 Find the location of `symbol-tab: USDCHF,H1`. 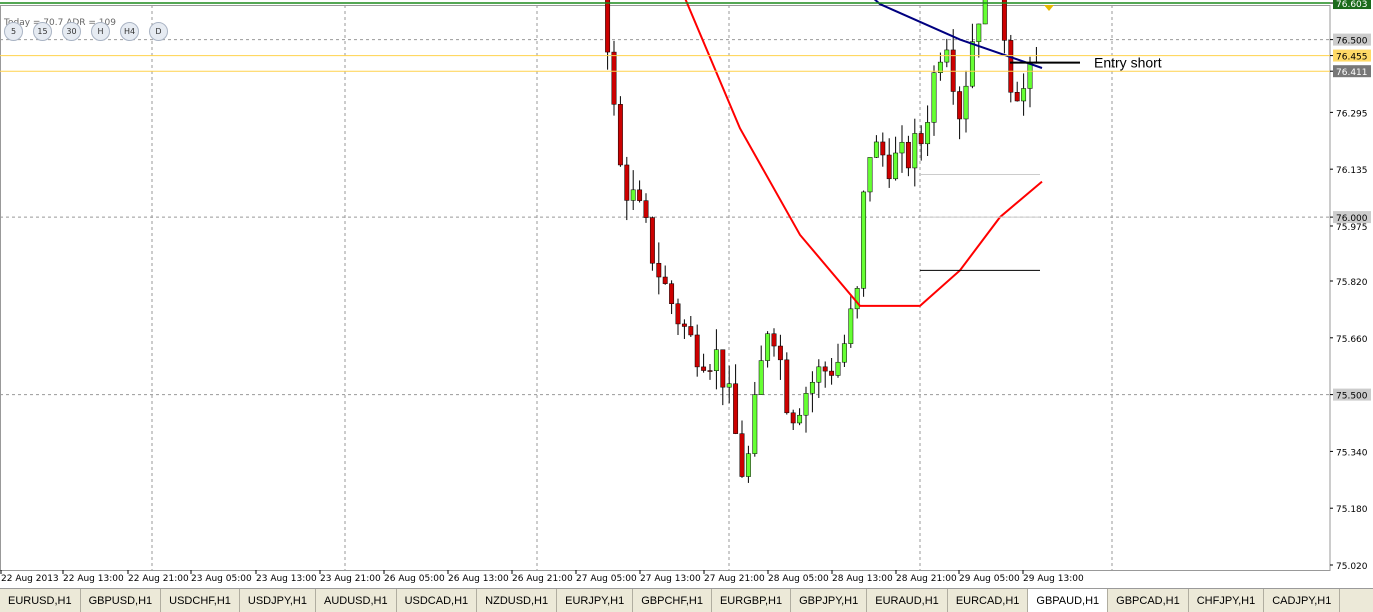

symbol-tab: USDCHF,H1 is located at coordinates (200, 600).